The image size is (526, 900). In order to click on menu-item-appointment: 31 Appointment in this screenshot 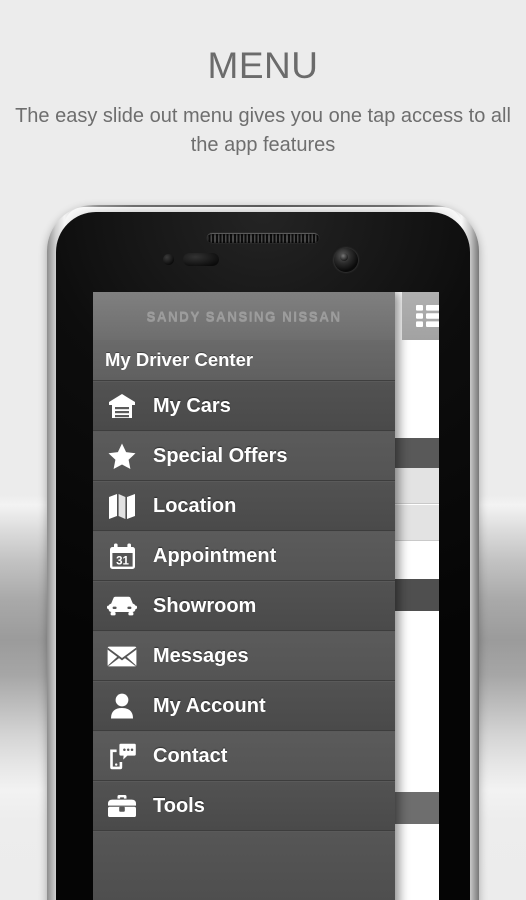, I will do `click(244, 556)`.